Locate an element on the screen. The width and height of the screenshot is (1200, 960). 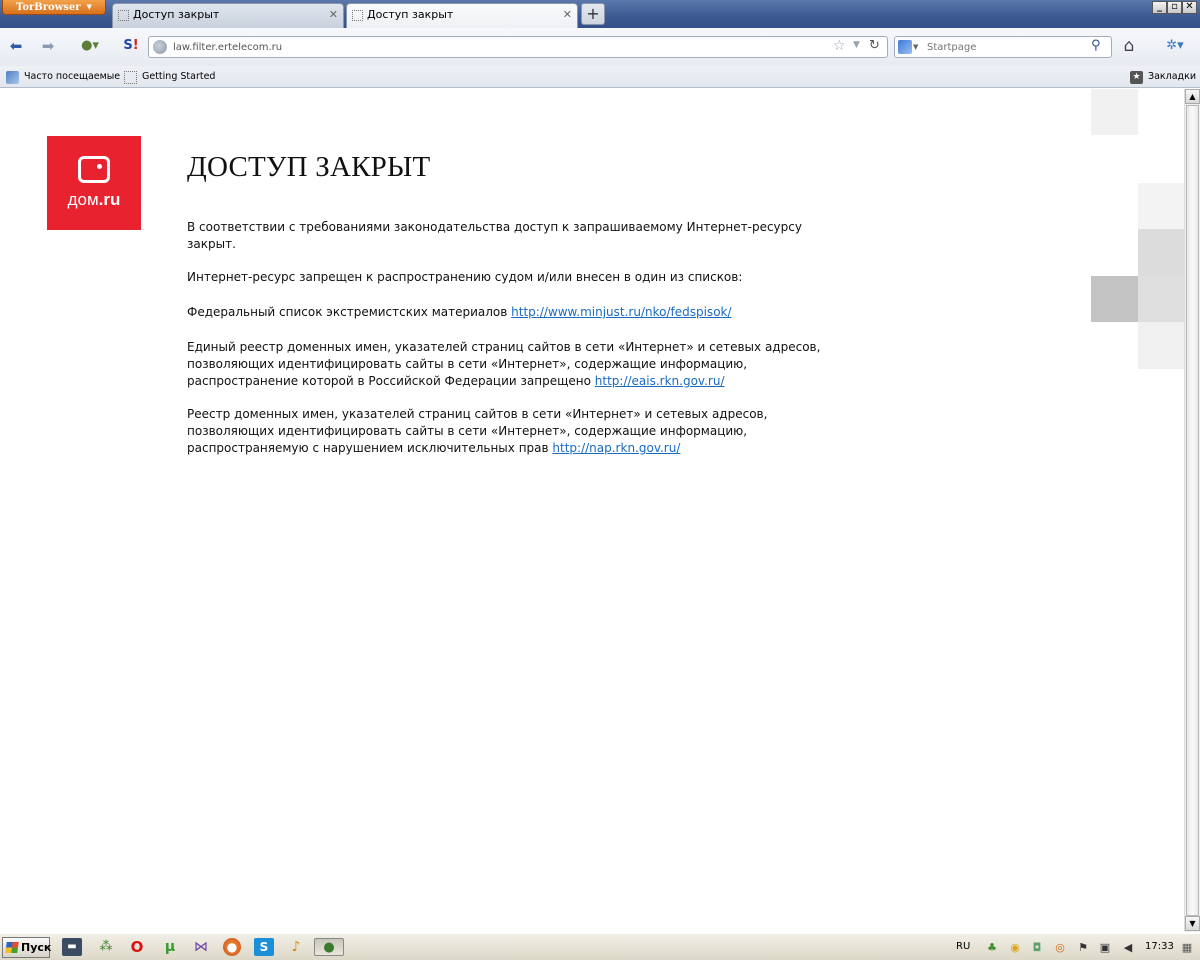
url-input is located at coordinates (498, 47).